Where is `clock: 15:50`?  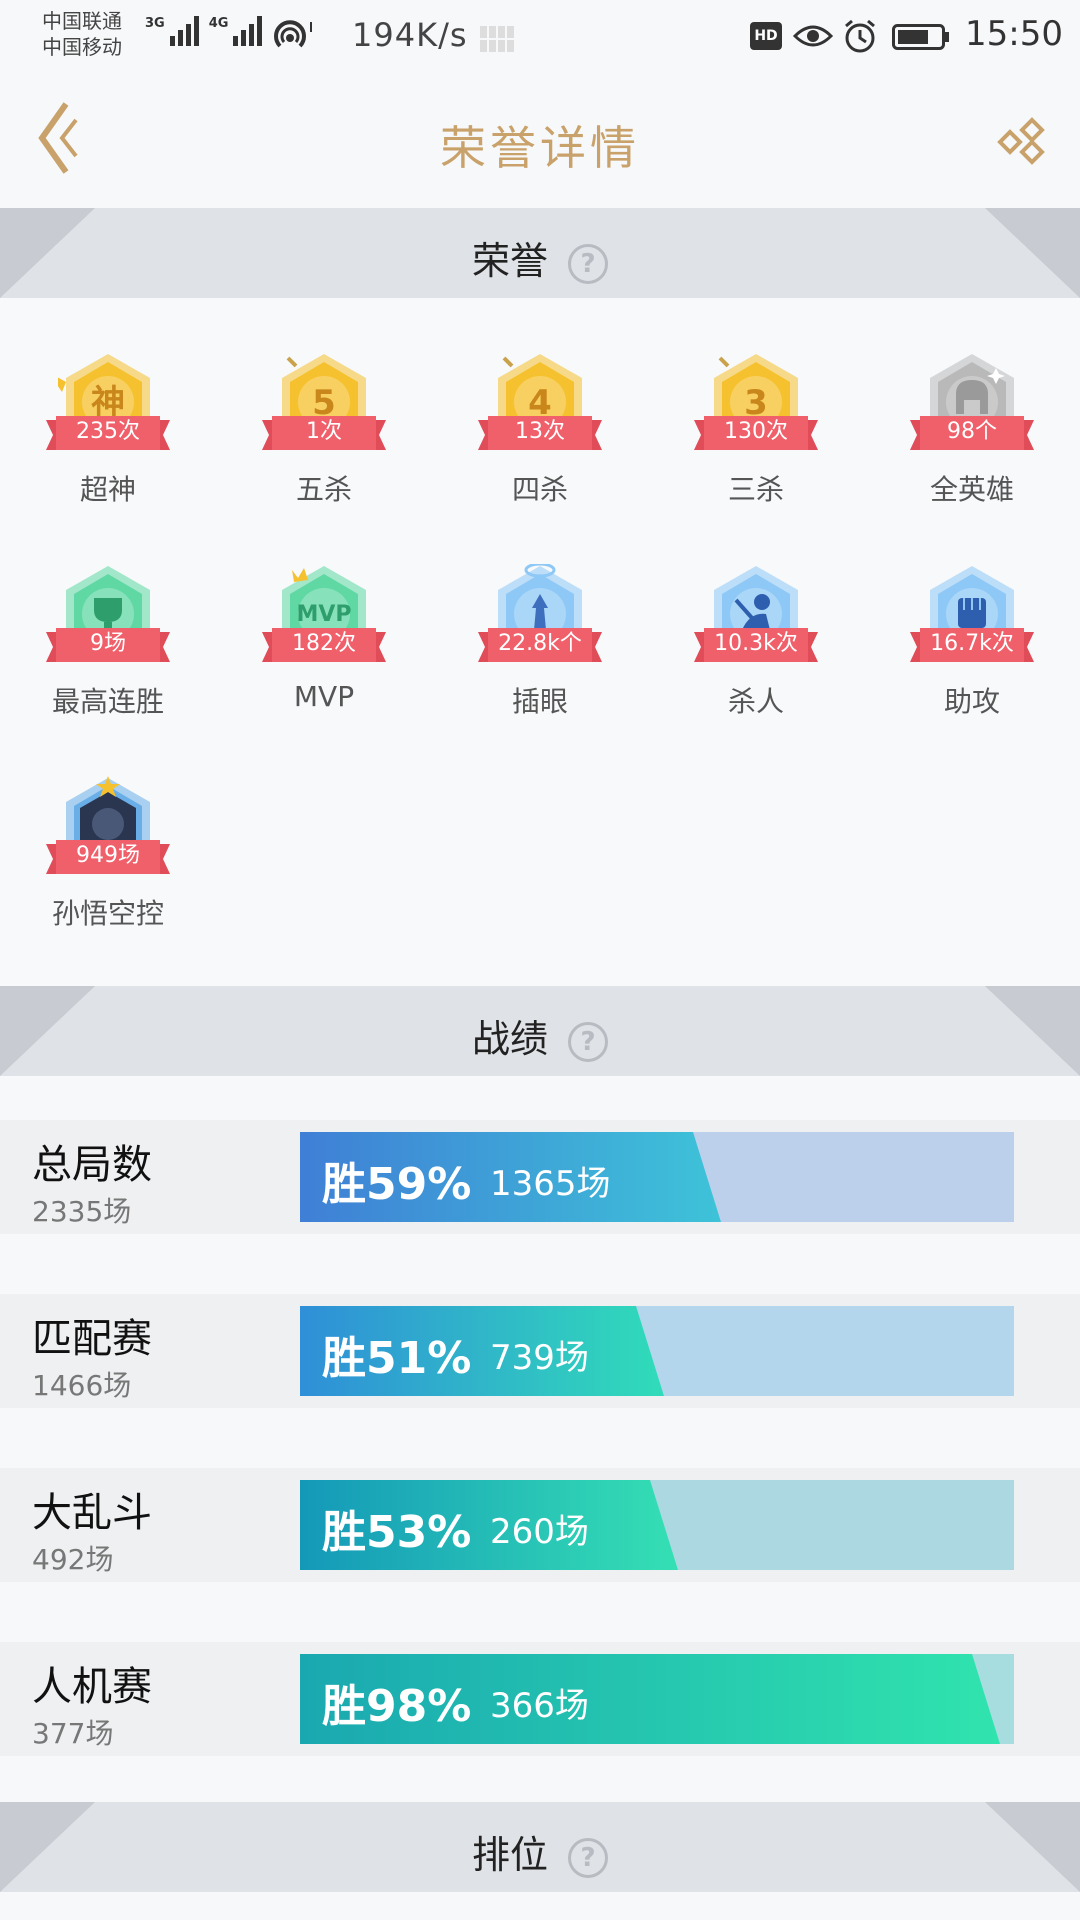
clock: 15:50 is located at coordinates (1014, 34).